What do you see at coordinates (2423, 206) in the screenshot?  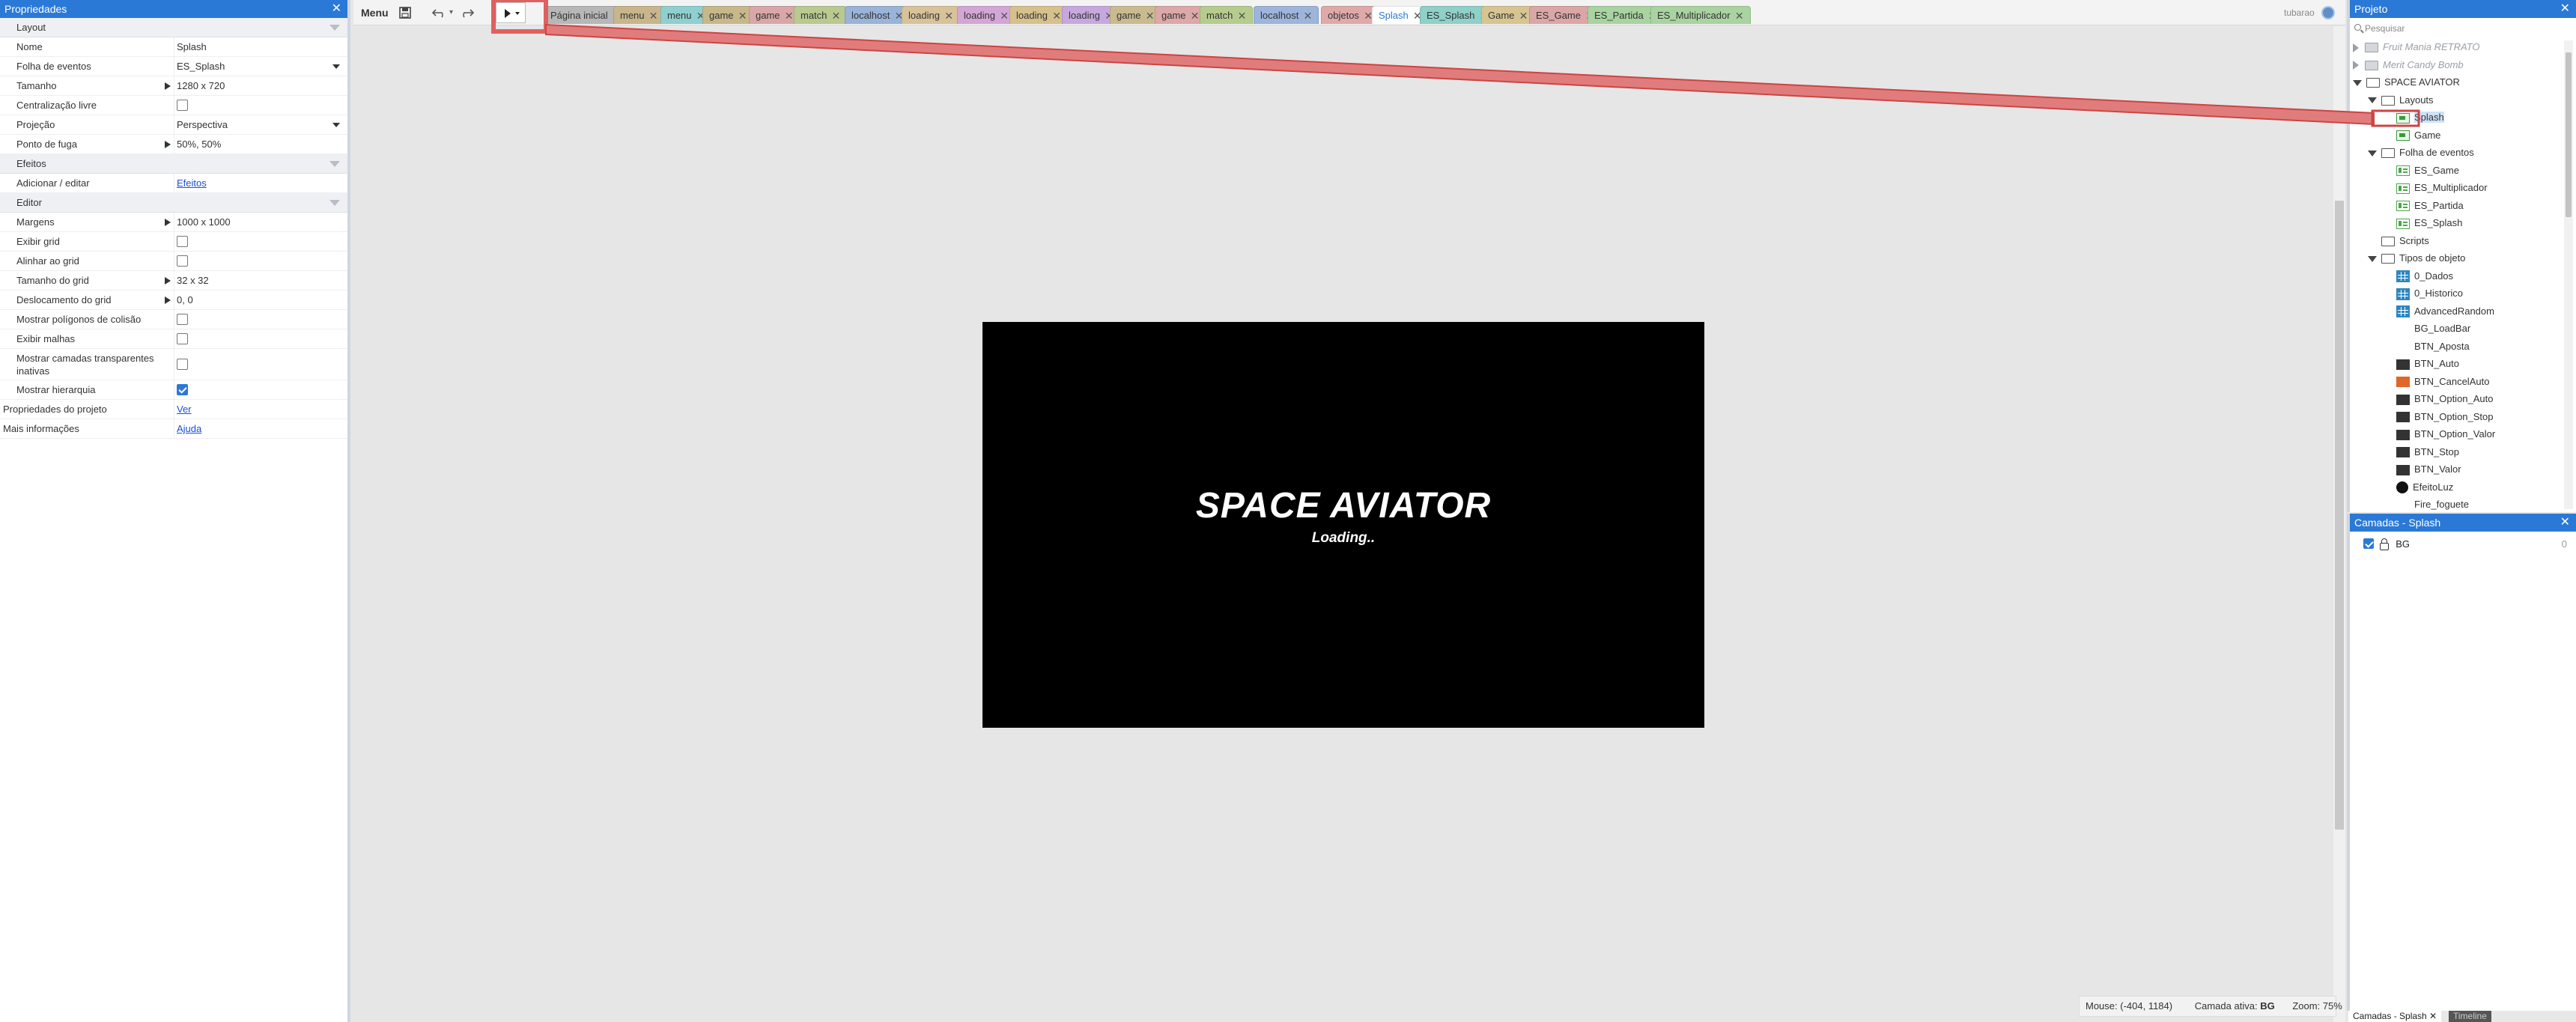 I see `tree-item-es-partida: ES_Partida` at bounding box center [2423, 206].